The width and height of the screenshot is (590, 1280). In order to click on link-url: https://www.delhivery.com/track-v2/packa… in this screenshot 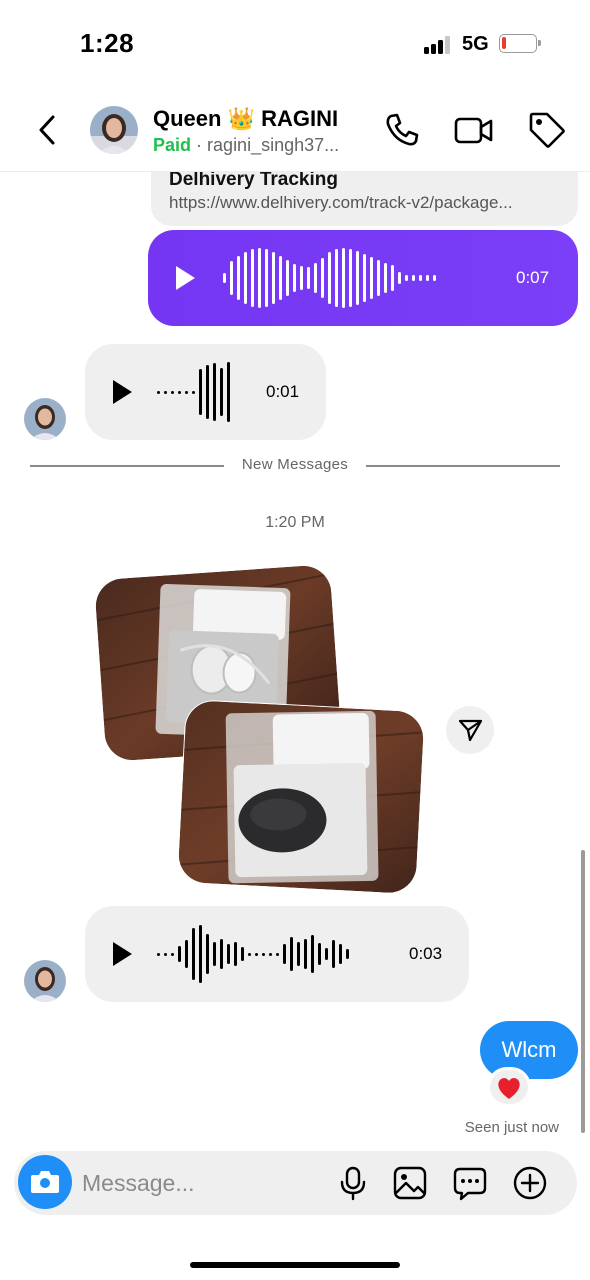, I will do `click(366, 203)`.